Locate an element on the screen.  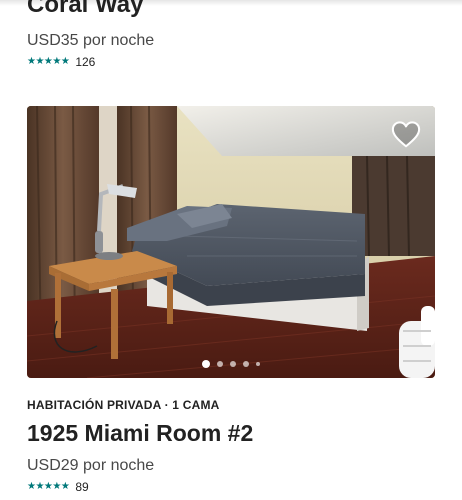
previous-listing-price: USD35 por noche is located at coordinates (91, 40).